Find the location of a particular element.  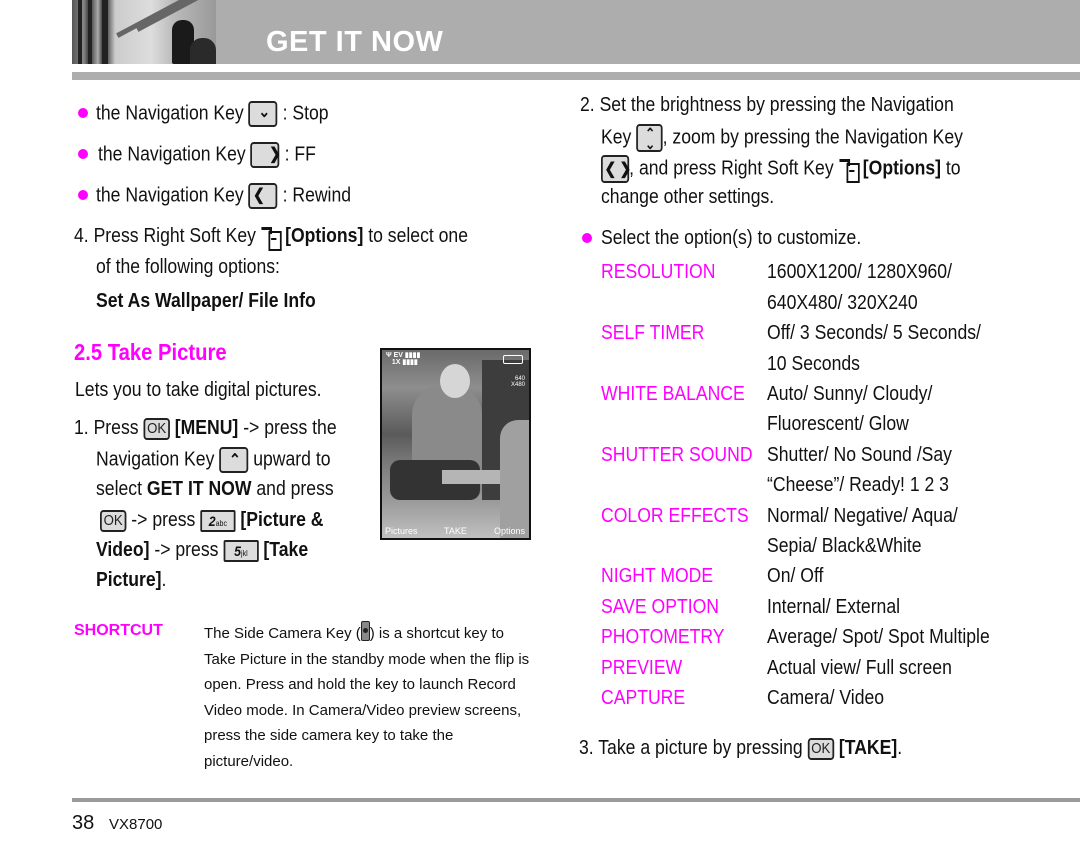

nav-right-icon: ❯ is located at coordinates (265, 155).